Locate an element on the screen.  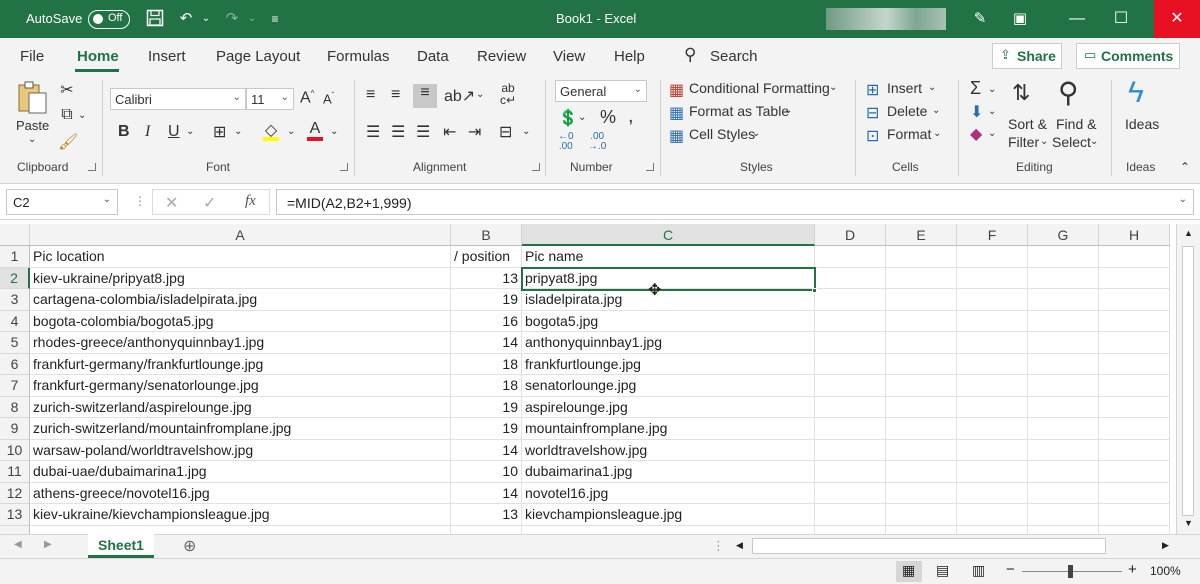
fill-color-icon: ◇ is located at coordinates (271, 130).